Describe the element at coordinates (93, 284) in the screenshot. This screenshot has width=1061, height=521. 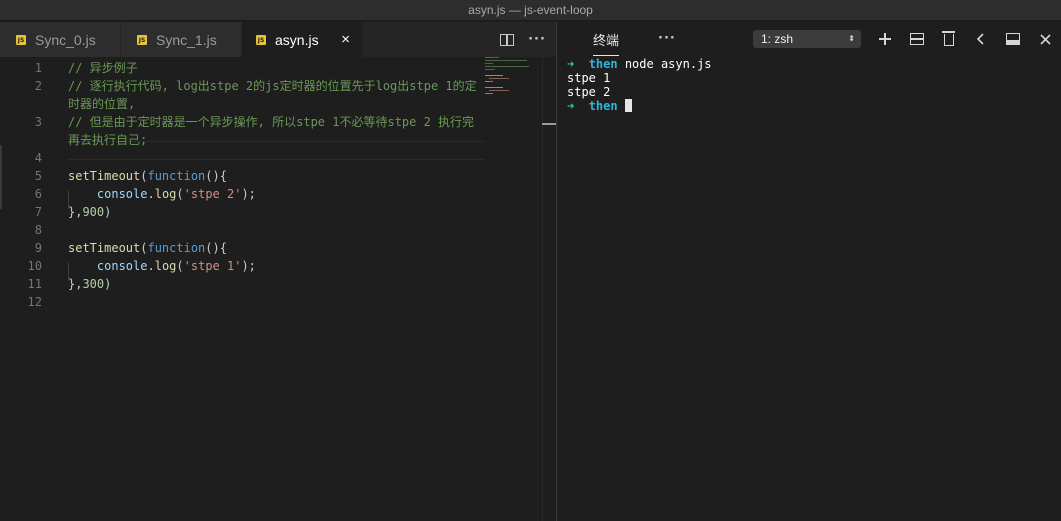
I see `code-token: 300` at that location.